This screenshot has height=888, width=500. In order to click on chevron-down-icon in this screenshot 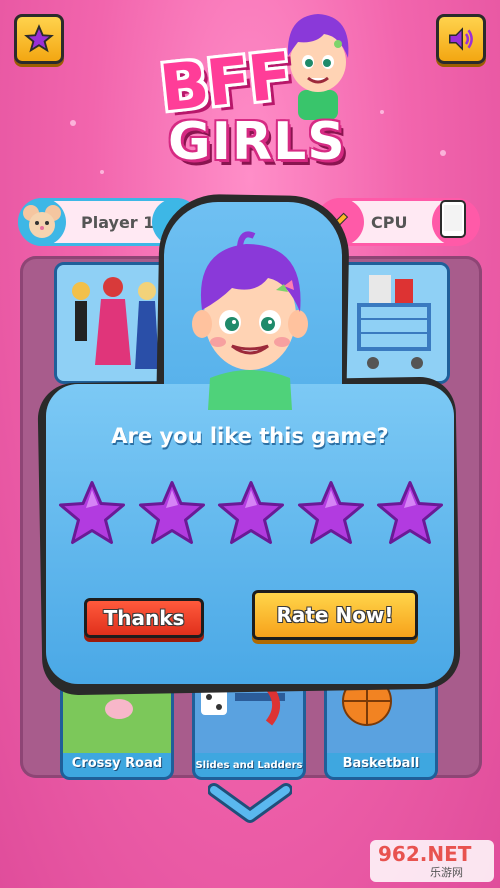, I will do `click(250, 804)`.